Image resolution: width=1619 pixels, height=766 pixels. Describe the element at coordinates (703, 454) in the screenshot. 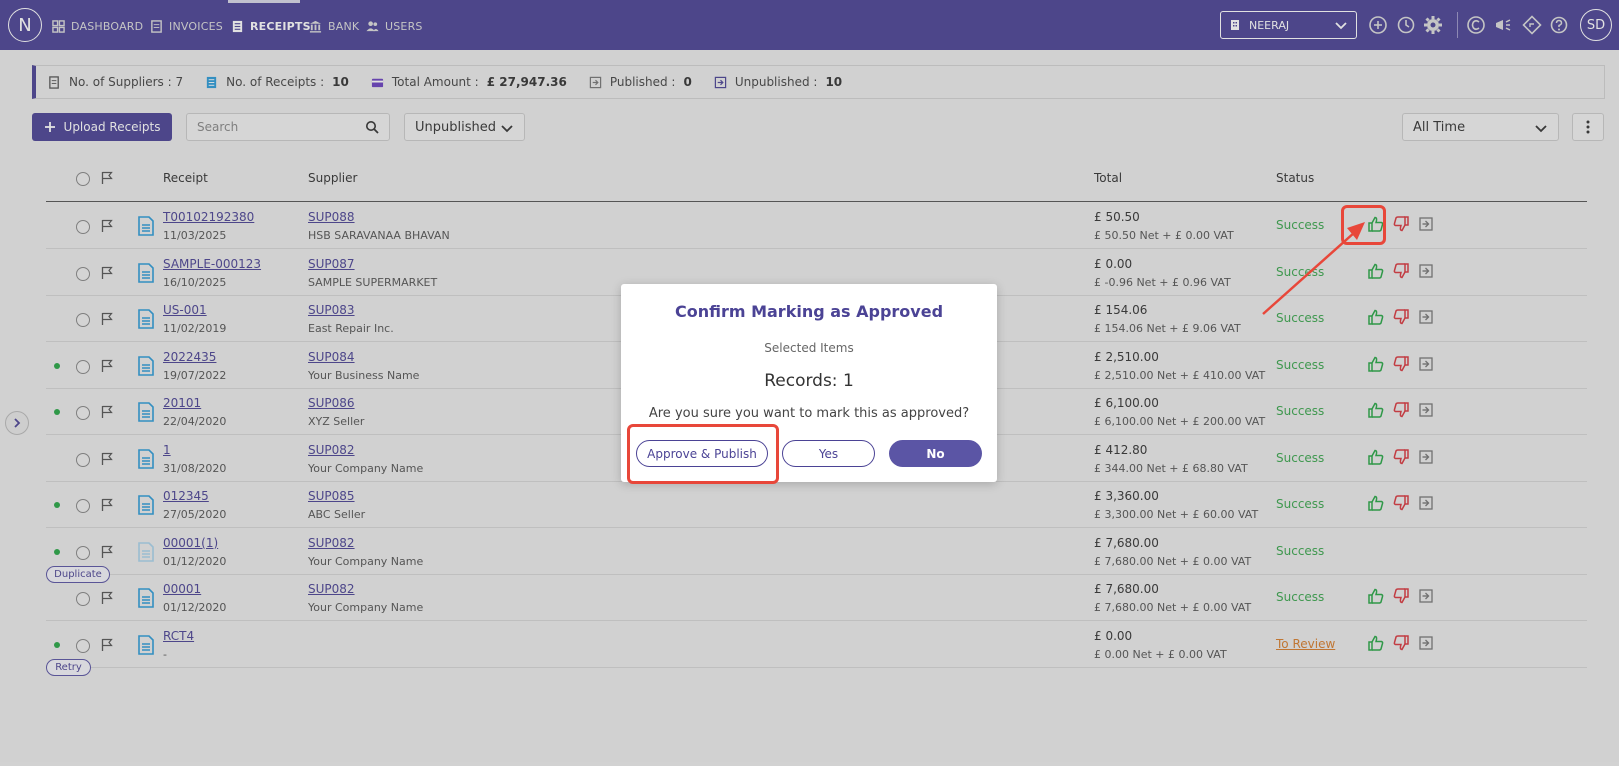

I see `highlight-approve-publish` at that location.